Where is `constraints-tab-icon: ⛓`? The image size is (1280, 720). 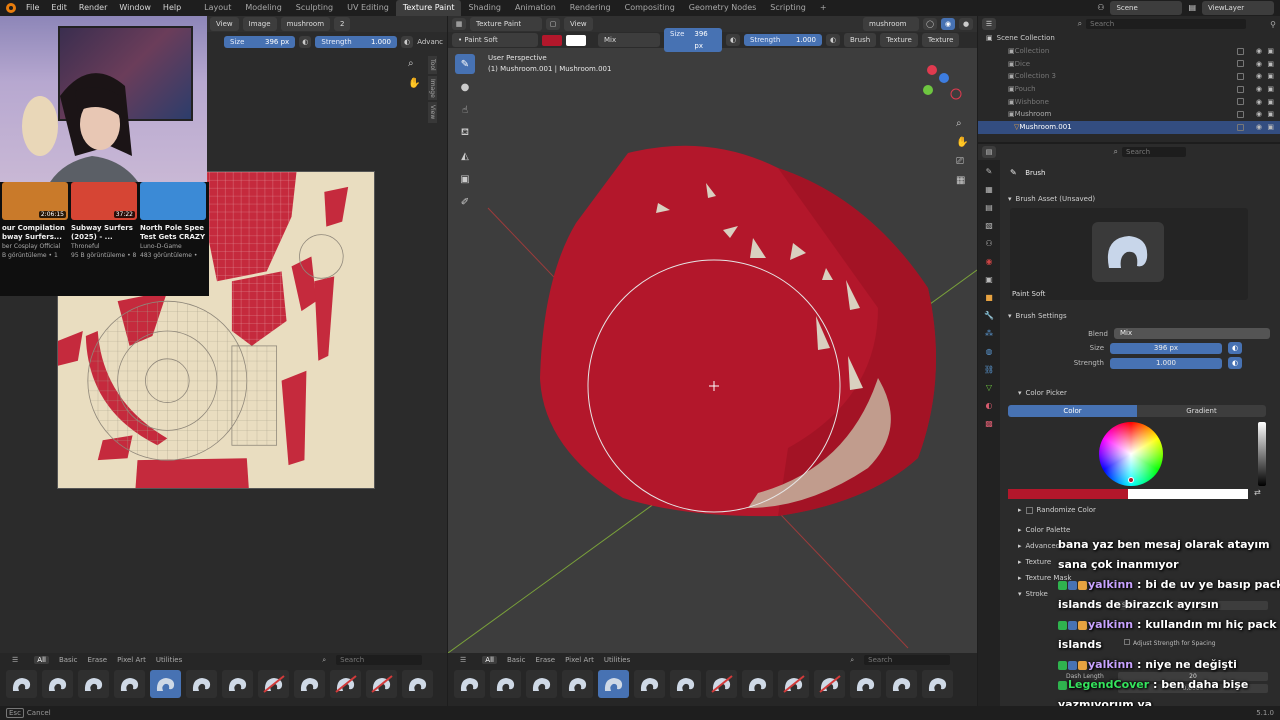 constraints-tab-icon: ⛓ is located at coordinates (989, 369).